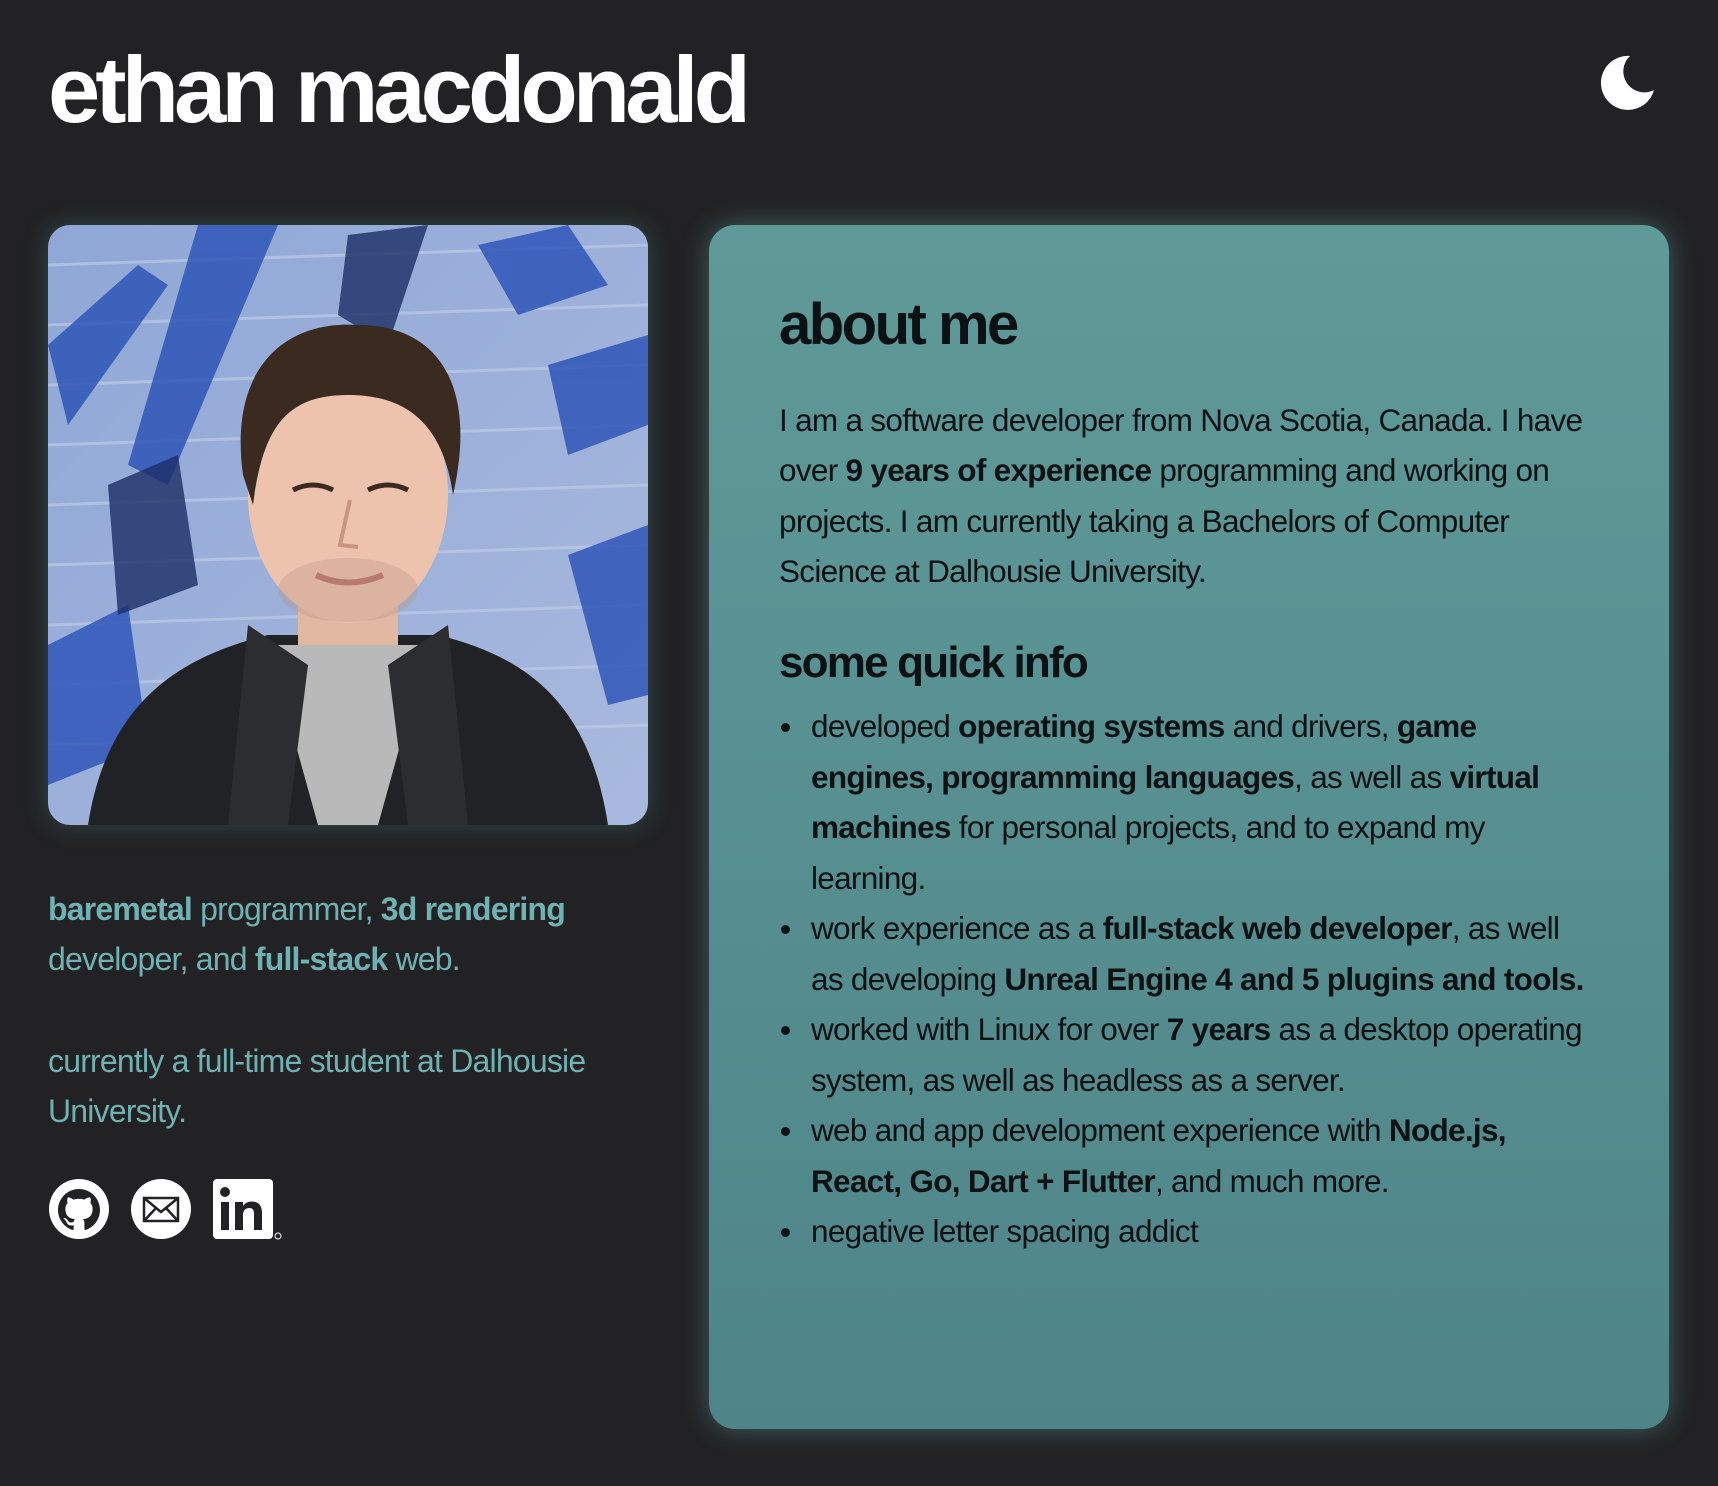  What do you see at coordinates (473, 909) in the screenshot?
I see `tagline-3d-rendering: 3d rendering` at bounding box center [473, 909].